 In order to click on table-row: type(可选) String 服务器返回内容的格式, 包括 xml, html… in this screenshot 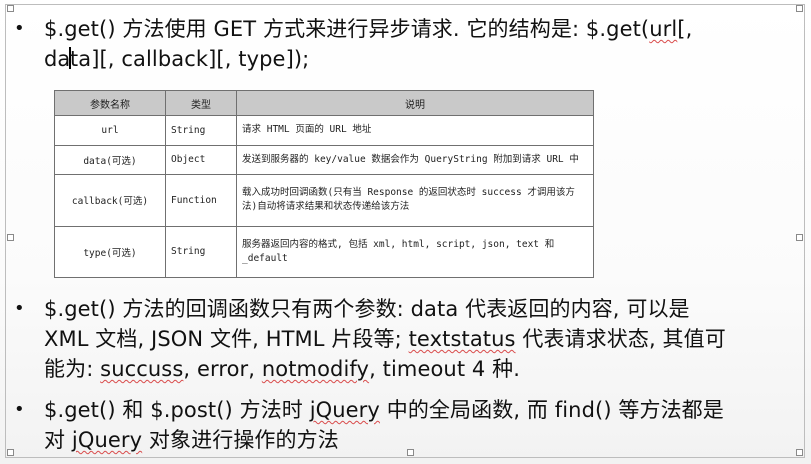, I will do `click(324, 252)`.